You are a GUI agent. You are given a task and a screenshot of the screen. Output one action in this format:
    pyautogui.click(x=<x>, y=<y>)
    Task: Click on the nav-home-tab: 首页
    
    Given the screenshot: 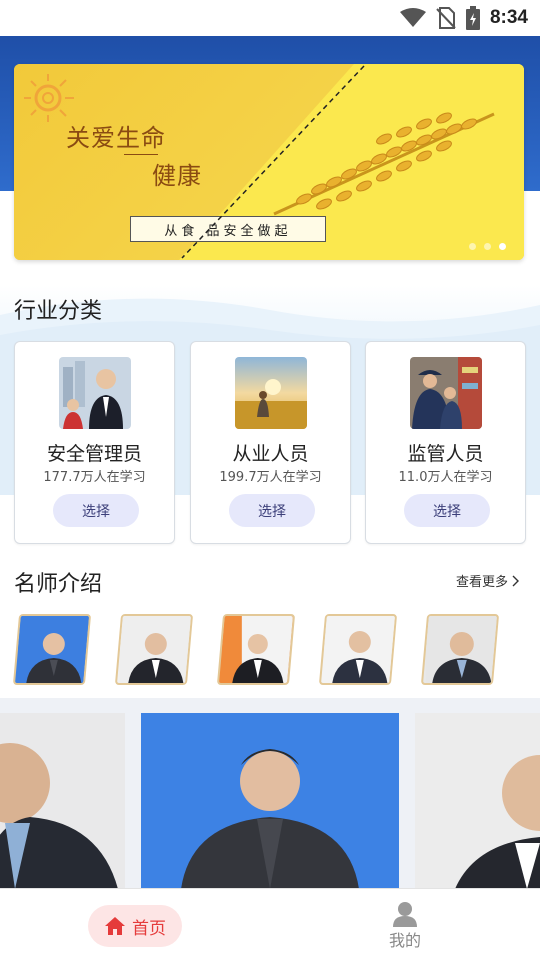 What is the action you would take?
    pyautogui.click(x=135, y=926)
    